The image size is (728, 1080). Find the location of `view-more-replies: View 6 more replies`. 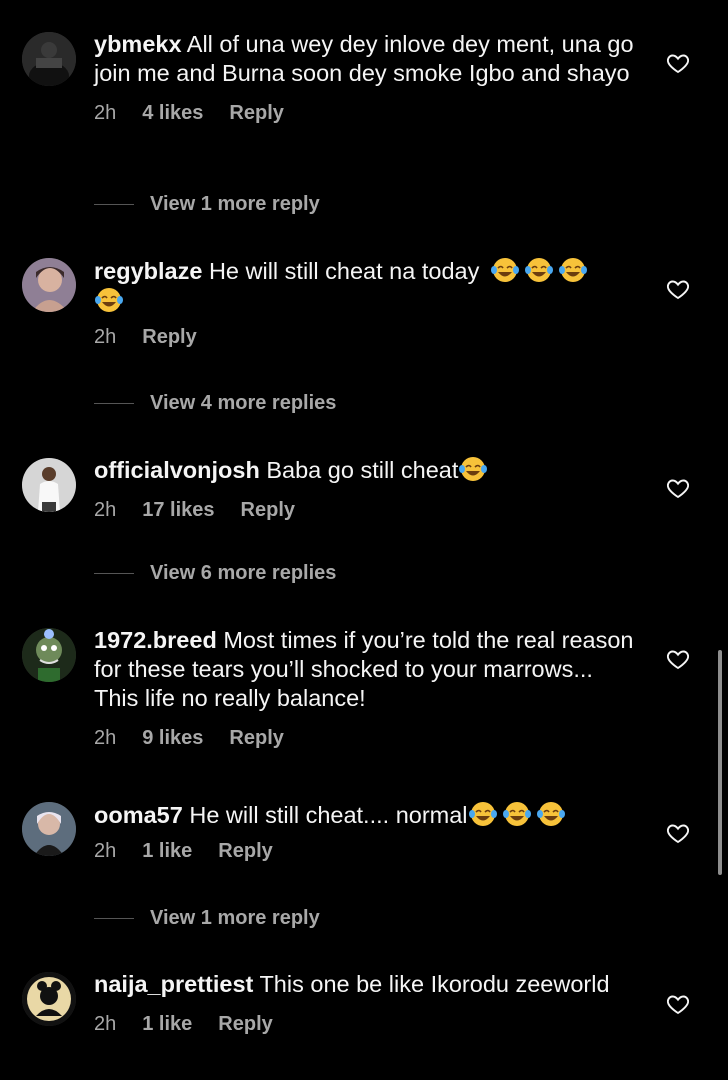

view-more-replies: View 6 more replies is located at coordinates (215, 573).